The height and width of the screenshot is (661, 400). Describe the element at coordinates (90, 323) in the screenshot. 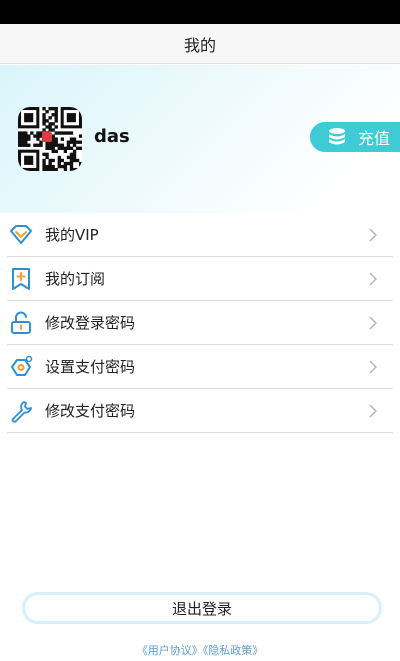

I see `menu-item-label: 修改登录密码` at that location.